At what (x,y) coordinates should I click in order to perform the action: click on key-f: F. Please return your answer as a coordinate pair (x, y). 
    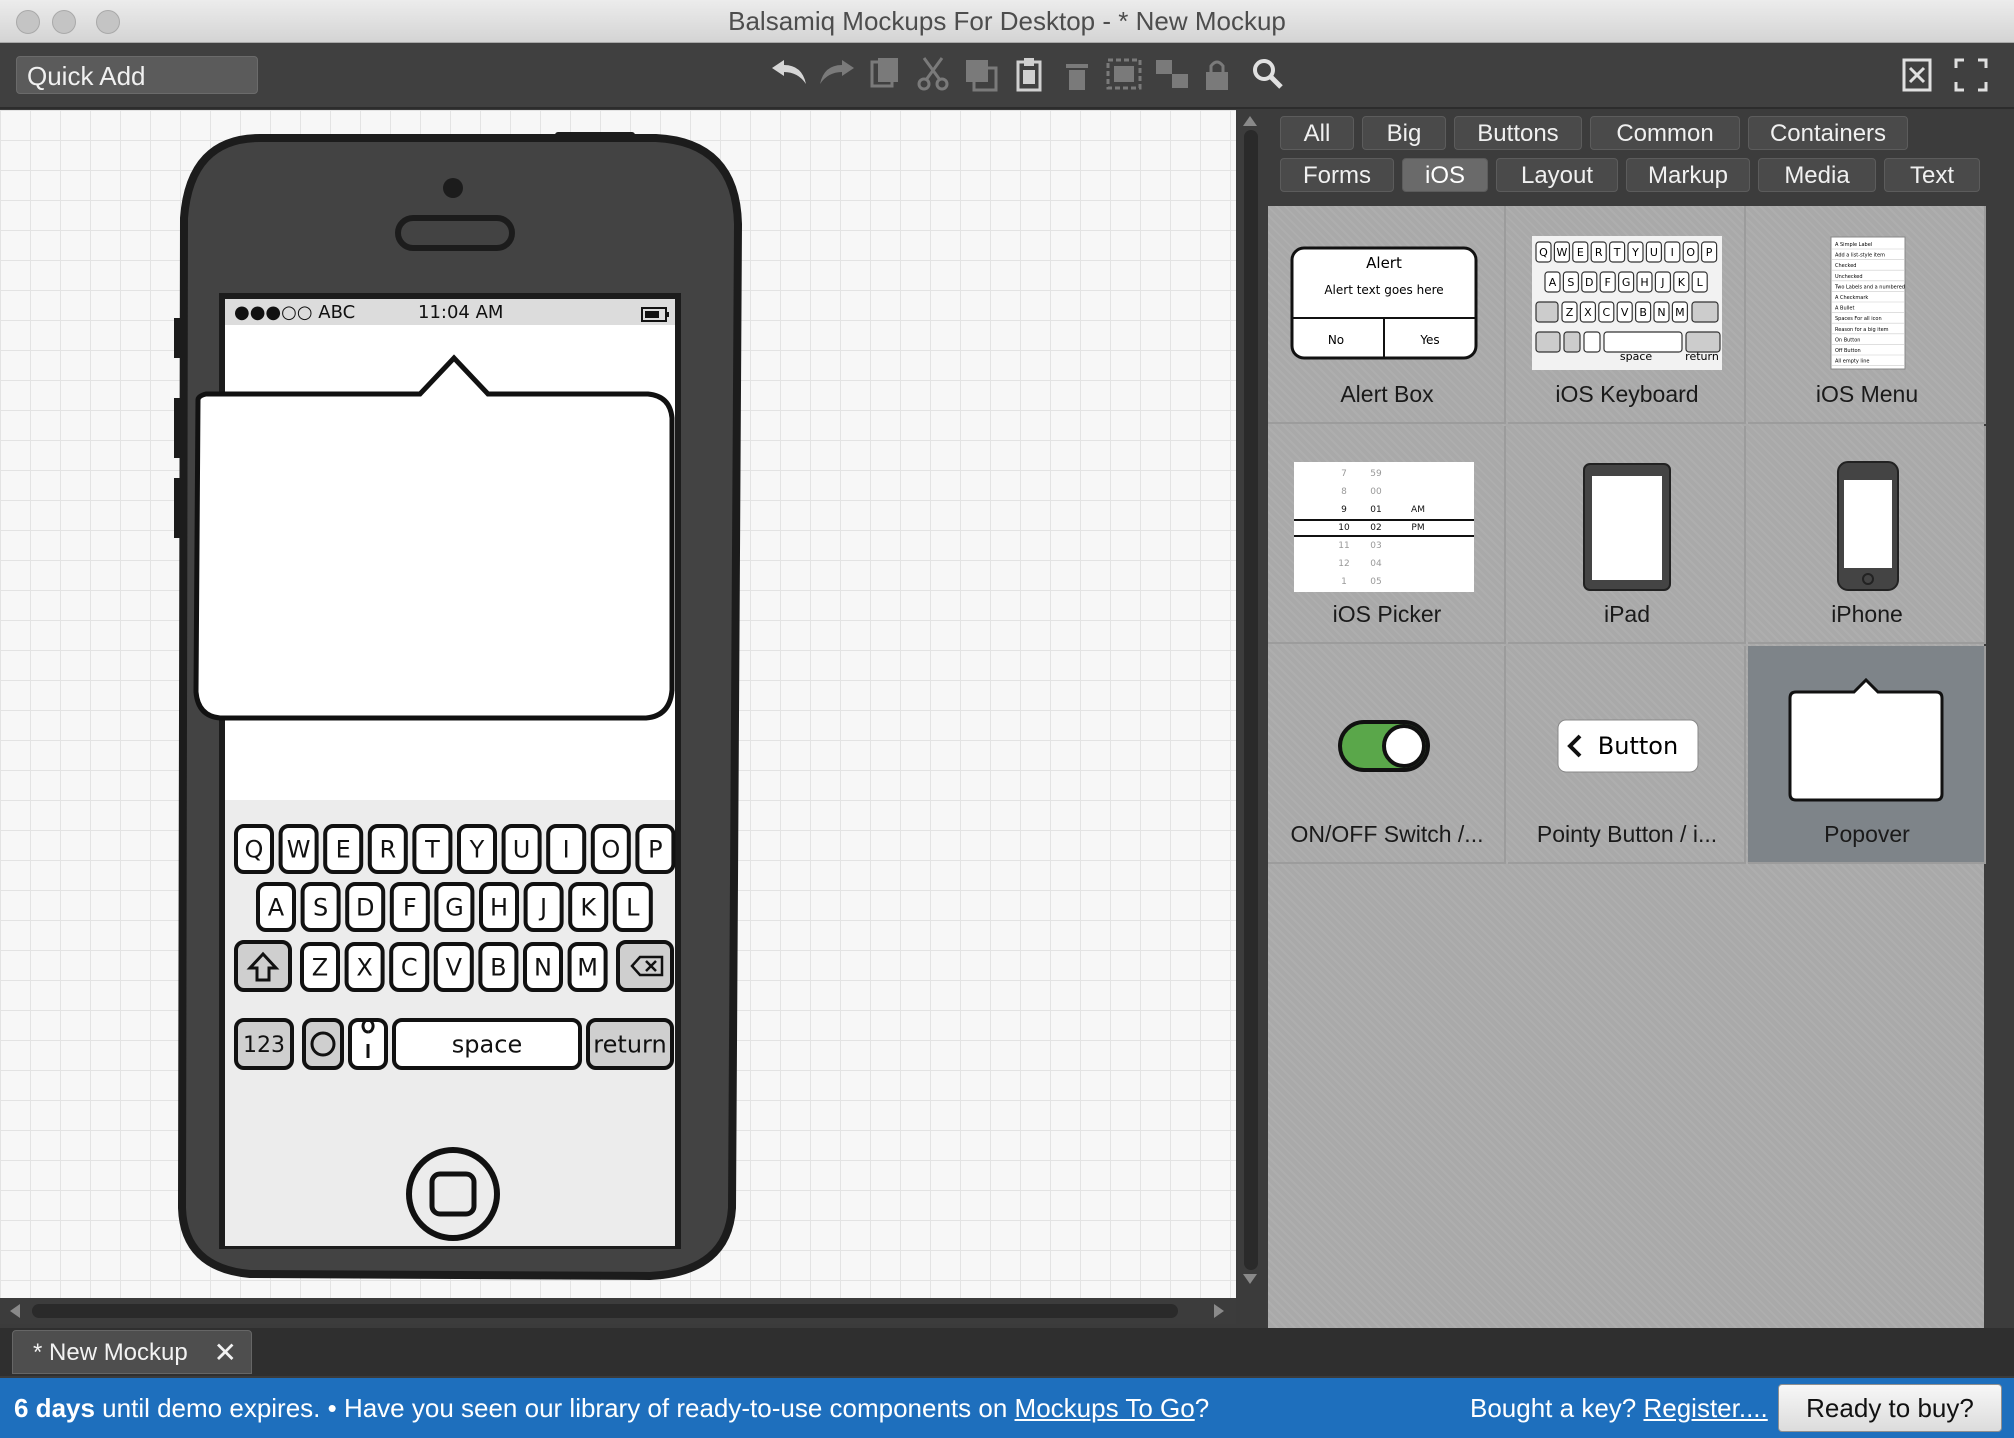
    Looking at the image, I should click on (409, 907).